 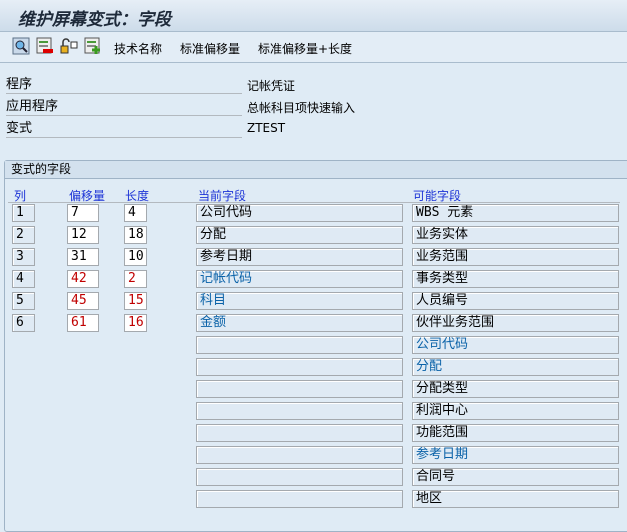 What do you see at coordinates (299, 323) in the screenshot?
I see `current-field: 金额` at bounding box center [299, 323].